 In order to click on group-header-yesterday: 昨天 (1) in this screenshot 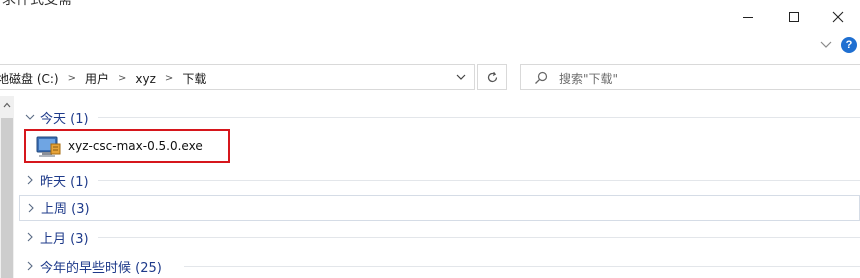, I will do `click(437, 180)`.